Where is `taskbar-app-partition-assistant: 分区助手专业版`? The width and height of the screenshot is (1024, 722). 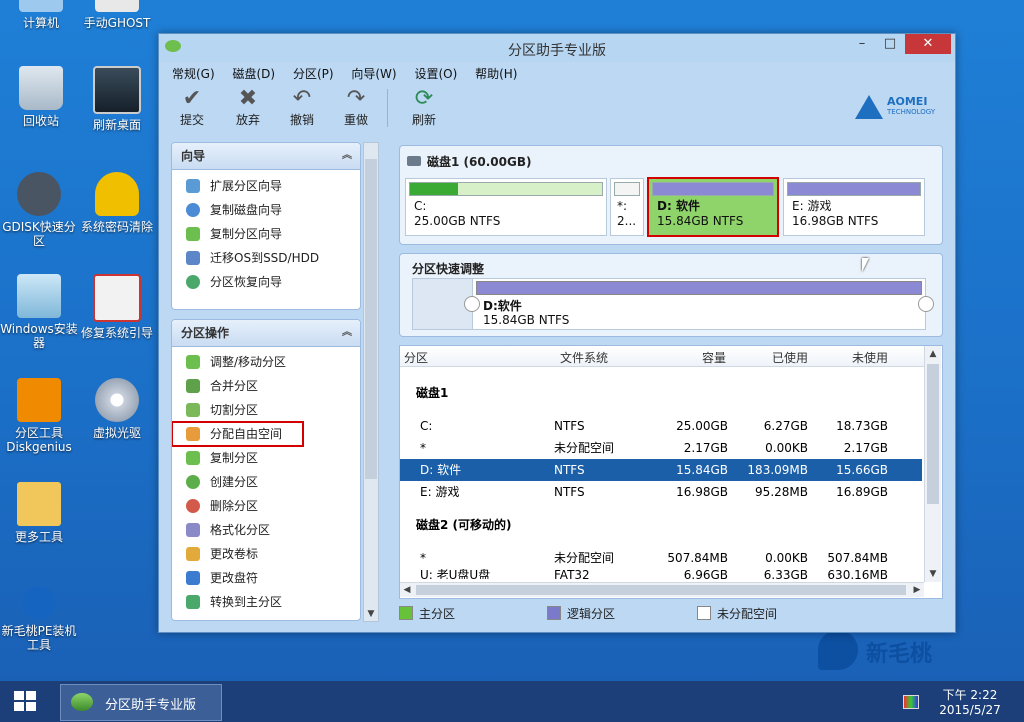 taskbar-app-partition-assistant: 分区助手专业版 is located at coordinates (141, 702).